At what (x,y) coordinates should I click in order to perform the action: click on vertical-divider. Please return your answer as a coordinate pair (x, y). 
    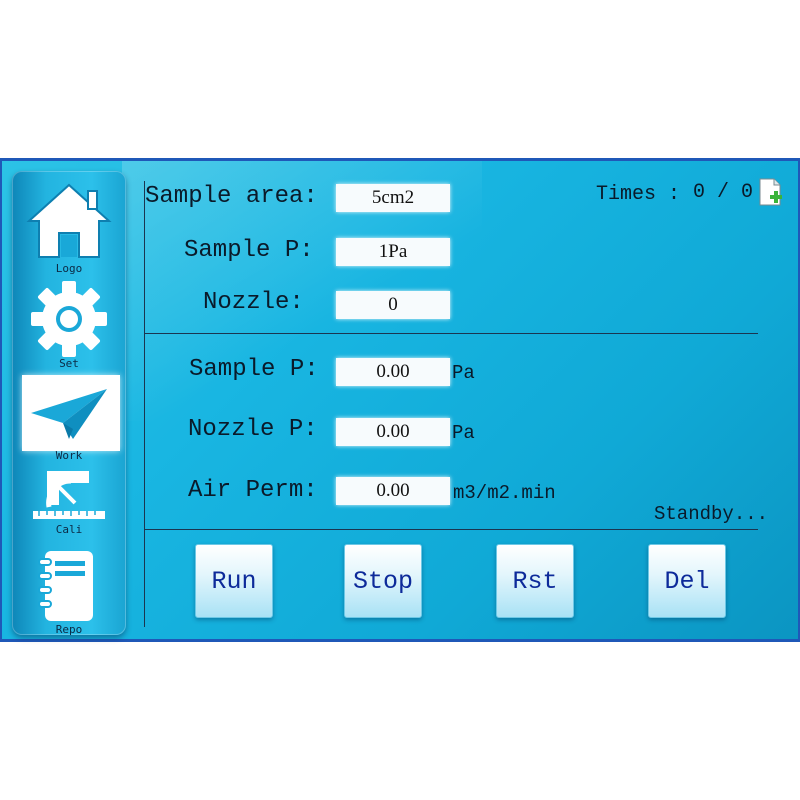
    Looking at the image, I should click on (144, 404).